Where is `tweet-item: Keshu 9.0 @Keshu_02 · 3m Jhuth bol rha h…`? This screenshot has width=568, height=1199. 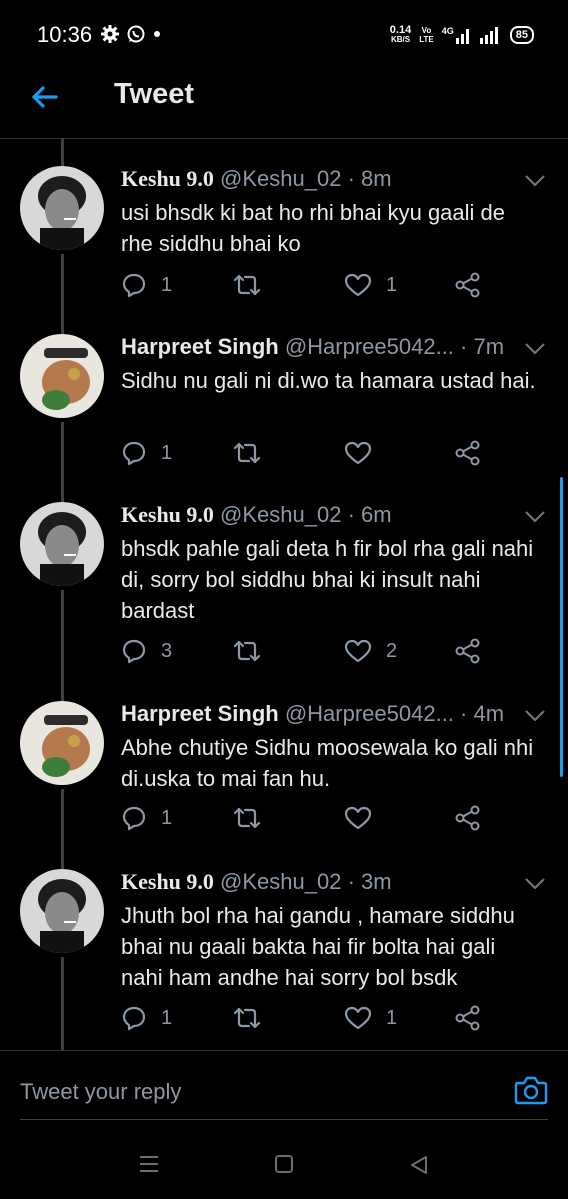 tweet-item: Keshu 9.0 @Keshu_02 · 3m Jhuth bol rha h… is located at coordinates (284, 954).